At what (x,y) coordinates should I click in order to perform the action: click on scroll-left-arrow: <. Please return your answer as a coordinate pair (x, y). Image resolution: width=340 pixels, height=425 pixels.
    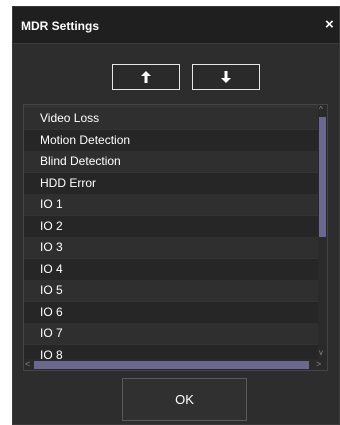
    Looking at the image, I should click on (27, 364).